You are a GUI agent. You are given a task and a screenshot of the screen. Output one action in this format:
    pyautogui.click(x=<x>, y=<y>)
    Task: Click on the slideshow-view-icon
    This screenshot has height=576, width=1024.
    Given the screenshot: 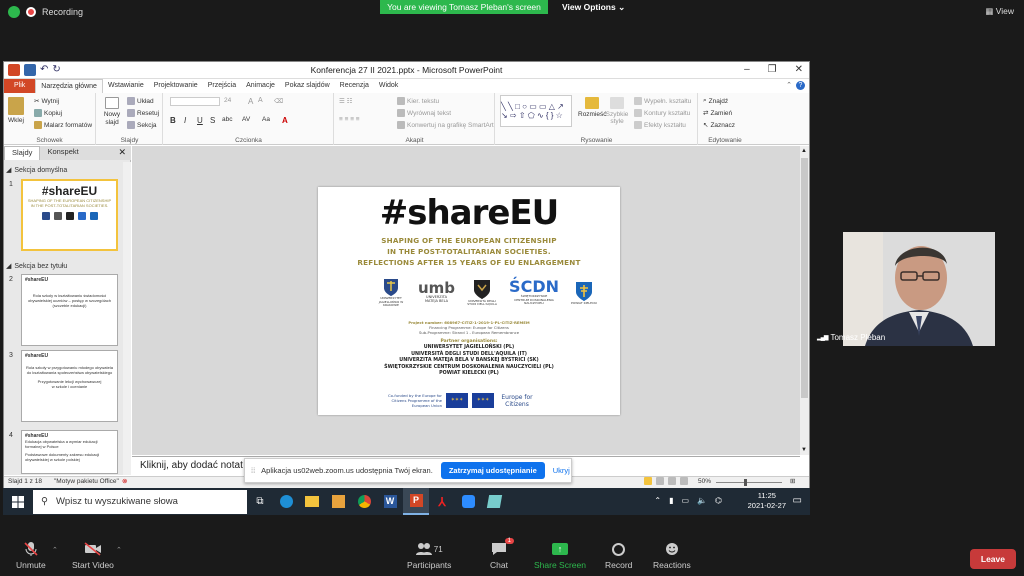 What is the action you would take?
    pyautogui.click(x=684, y=481)
    